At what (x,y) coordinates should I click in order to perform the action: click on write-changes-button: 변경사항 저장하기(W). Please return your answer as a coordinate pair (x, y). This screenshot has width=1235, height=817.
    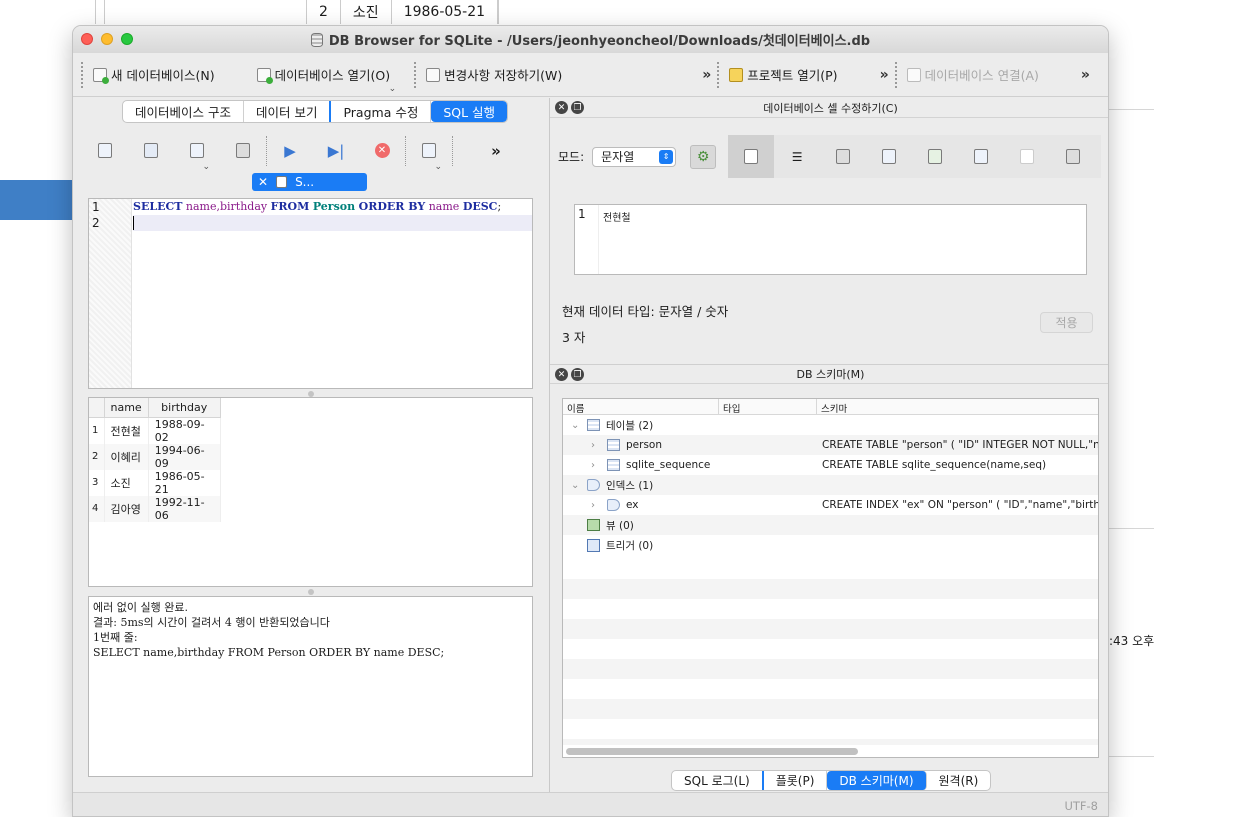
    Looking at the image, I should click on (494, 74).